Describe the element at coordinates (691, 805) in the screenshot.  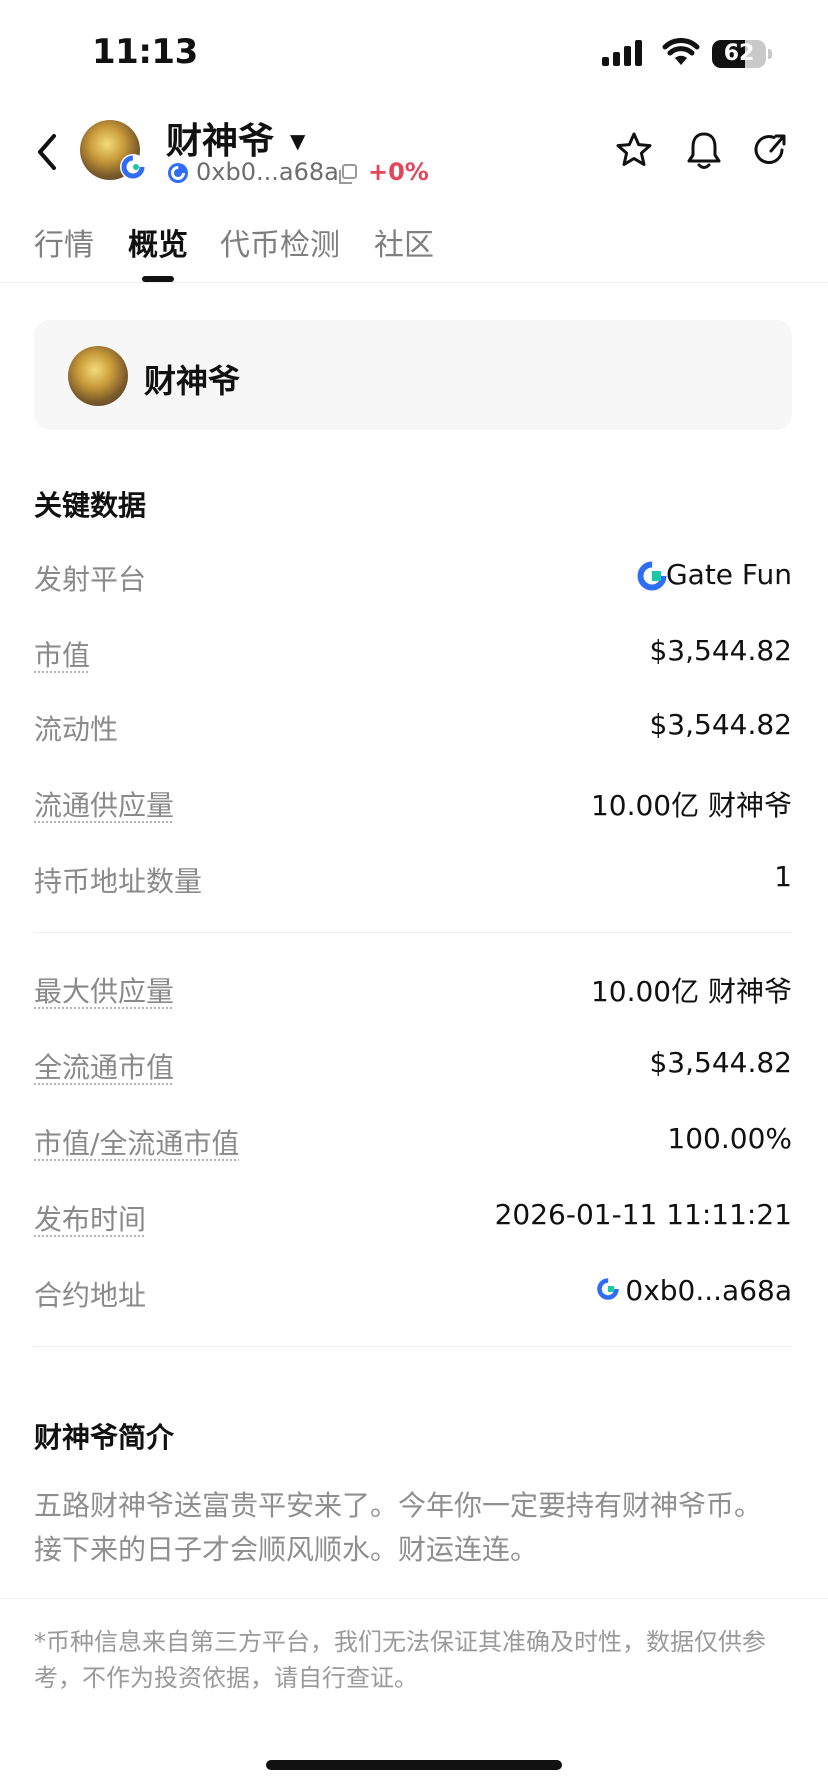
I see `circulating-supply-value: 10.00亿 财神爷` at that location.